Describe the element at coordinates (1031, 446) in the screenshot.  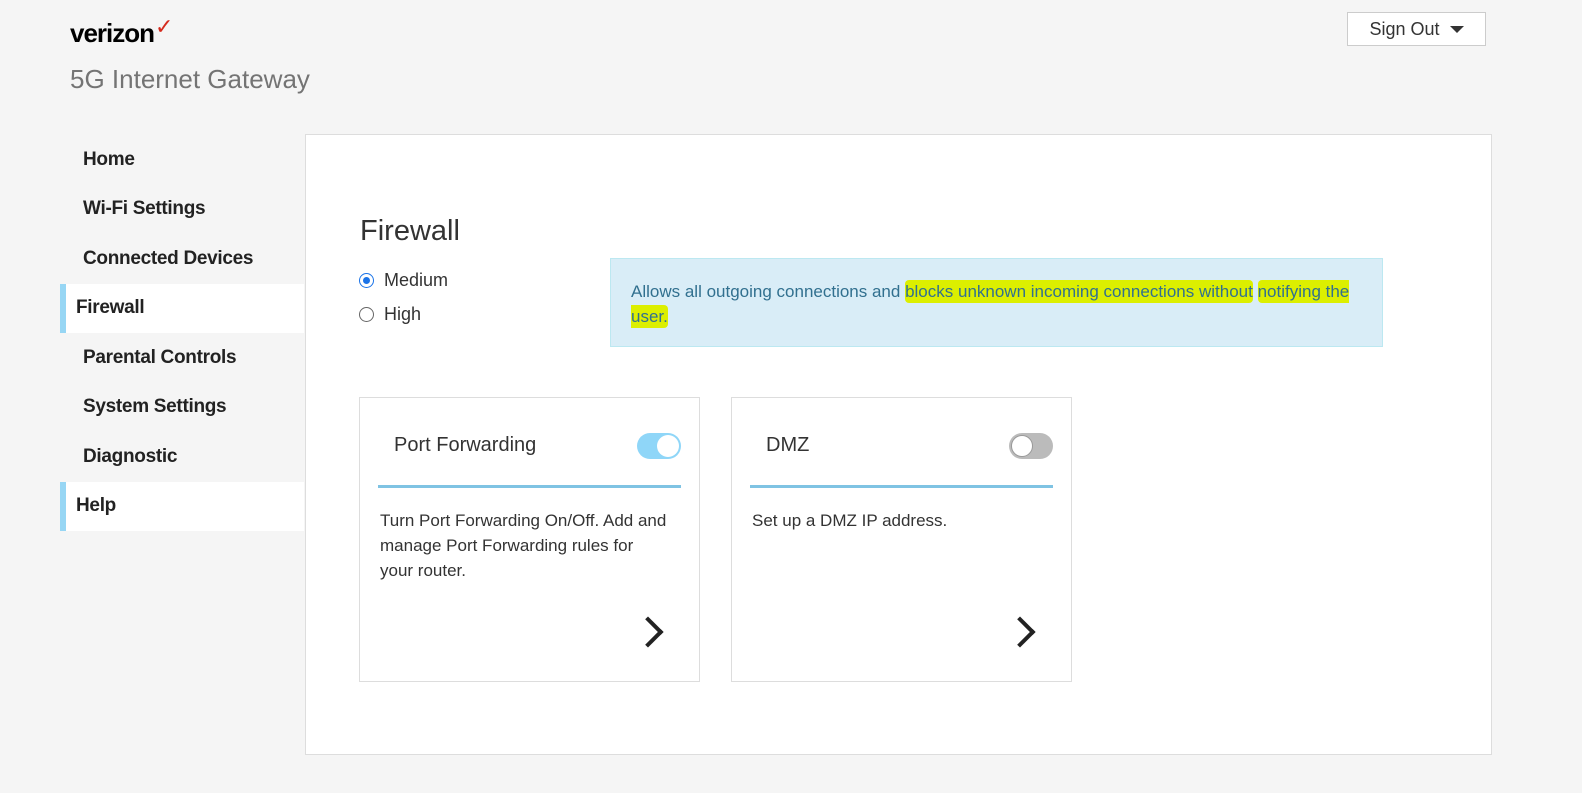
I see `dmz-toggle` at that location.